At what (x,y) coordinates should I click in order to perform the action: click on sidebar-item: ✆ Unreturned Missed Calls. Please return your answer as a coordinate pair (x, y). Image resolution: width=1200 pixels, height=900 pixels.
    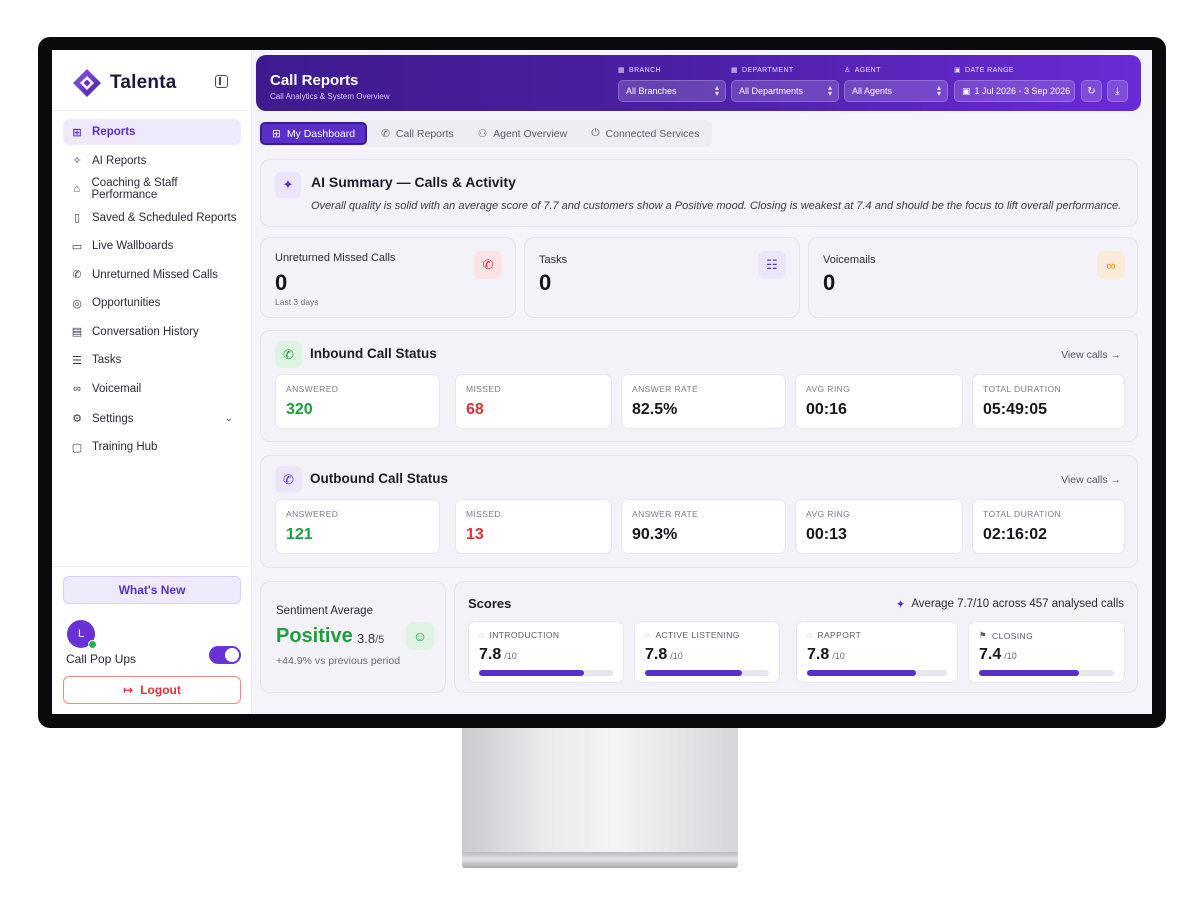
    Looking at the image, I should click on (152, 275).